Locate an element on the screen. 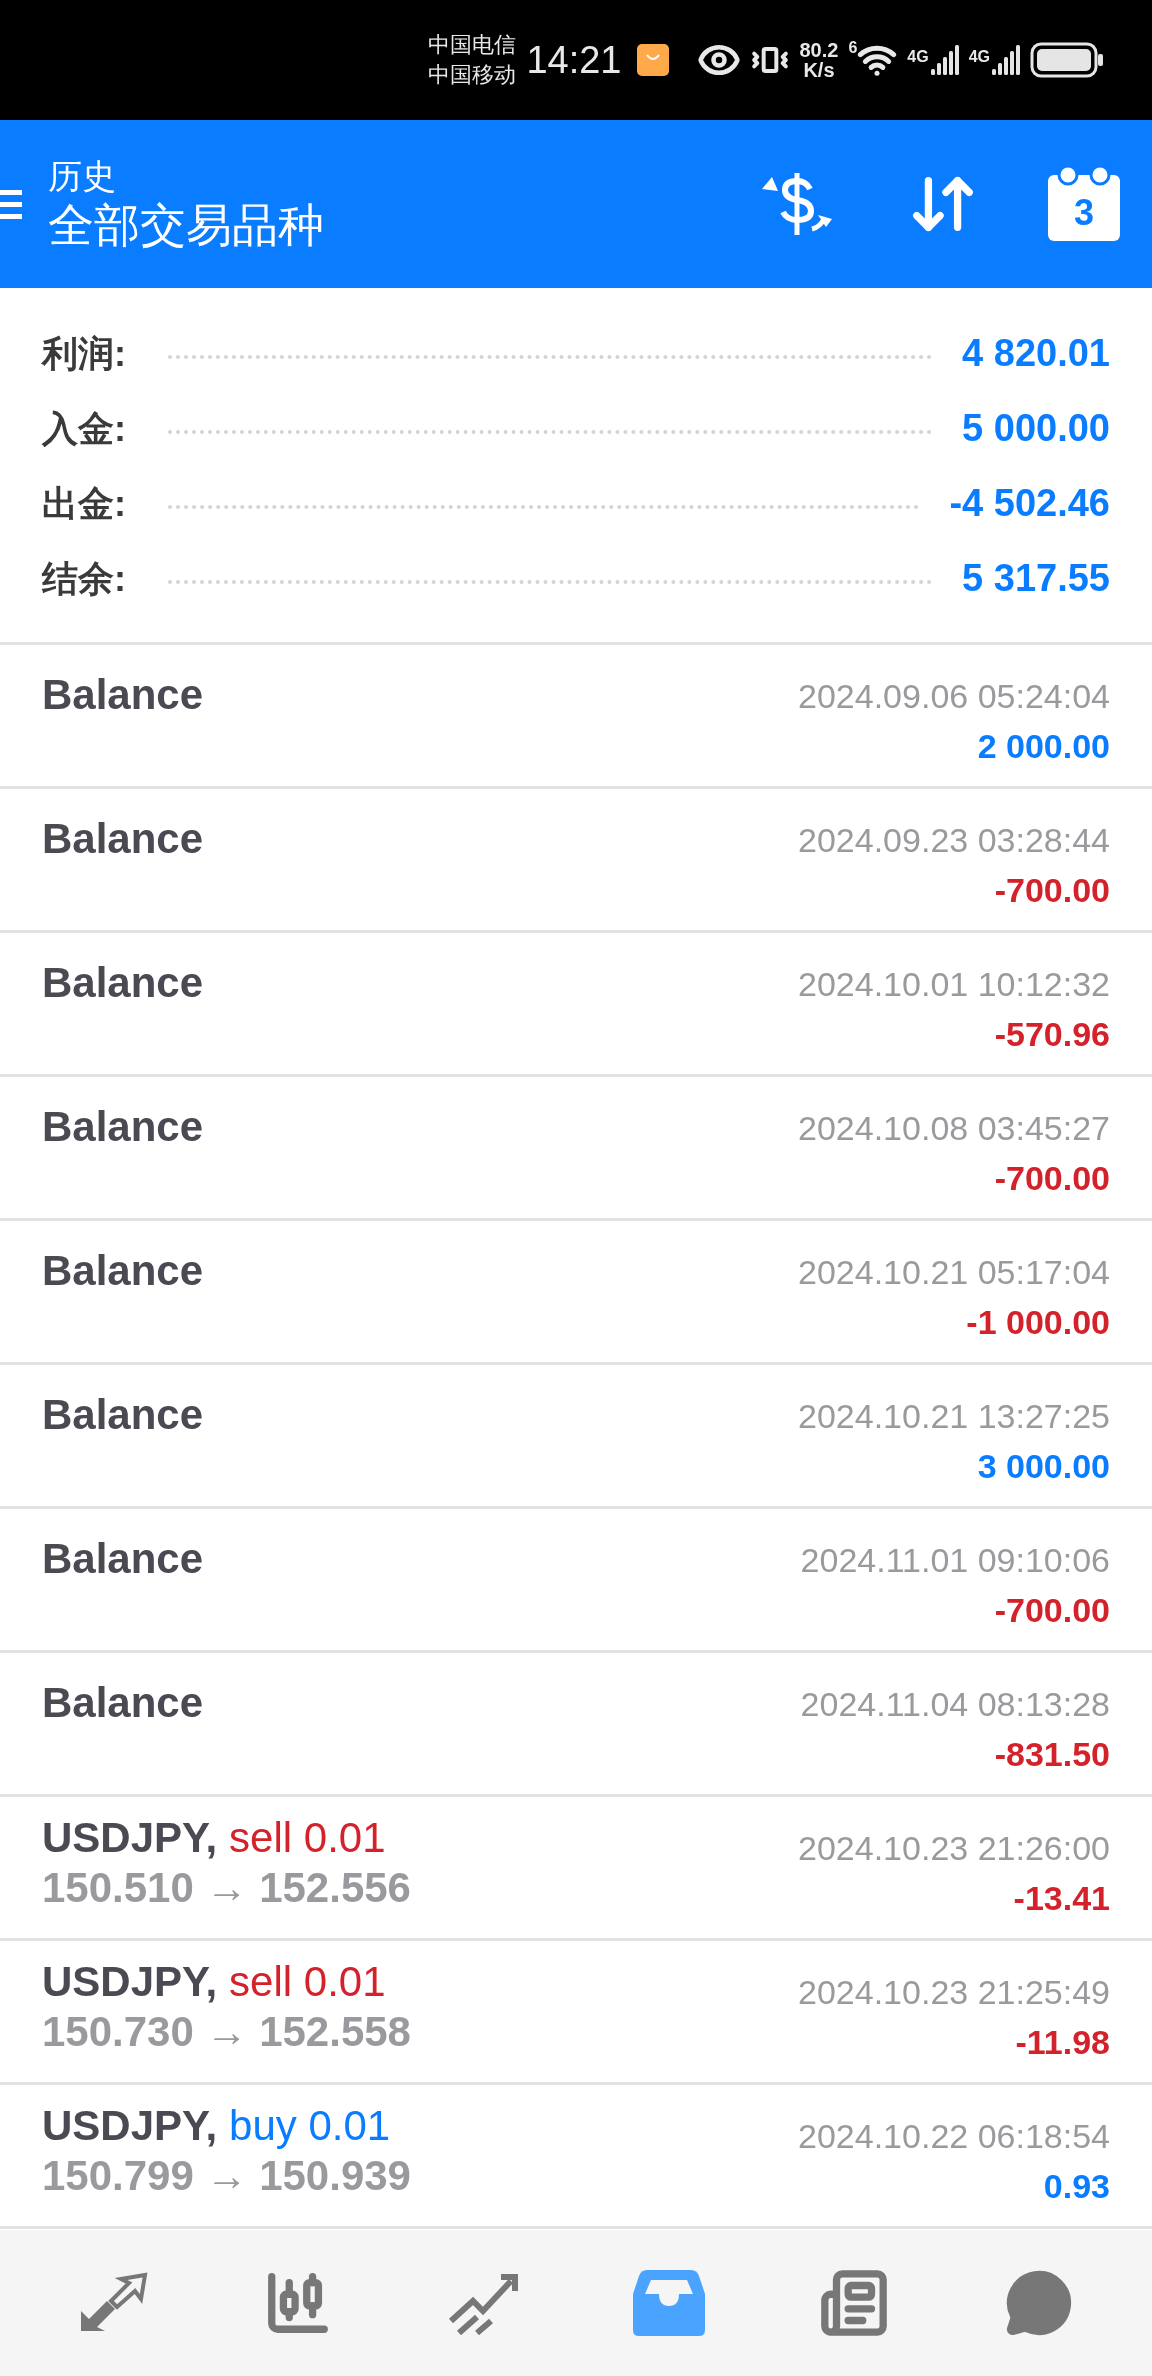  carrier-name: 中国移动 is located at coordinates (472, 75).